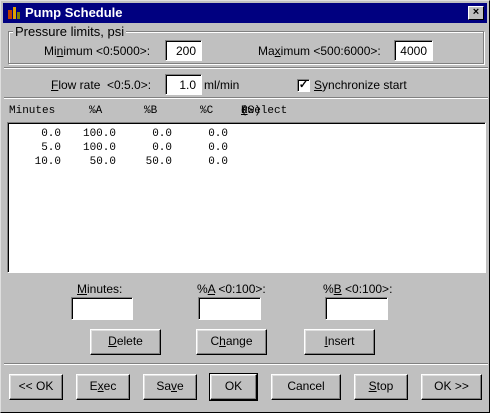 The width and height of the screenshot is (490, 413). Describe the element at coordinates (239, 341) in the screenshot. I see `change-label-rest: ange` at that location.